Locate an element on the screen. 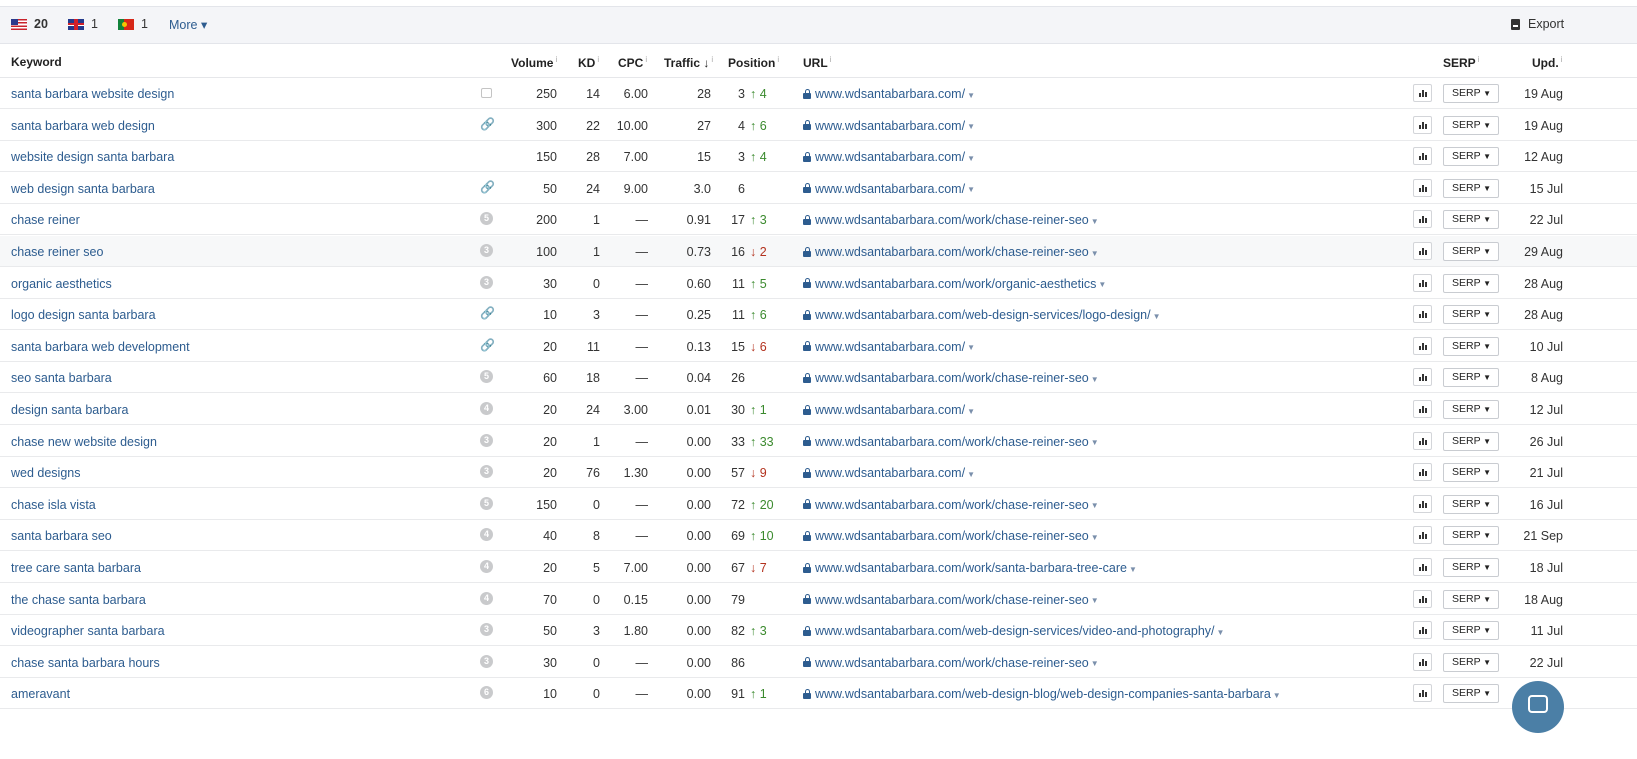 This screenshot has width=1637, height=759. keyword-link: ameravant is located at coordinates (40, 694).